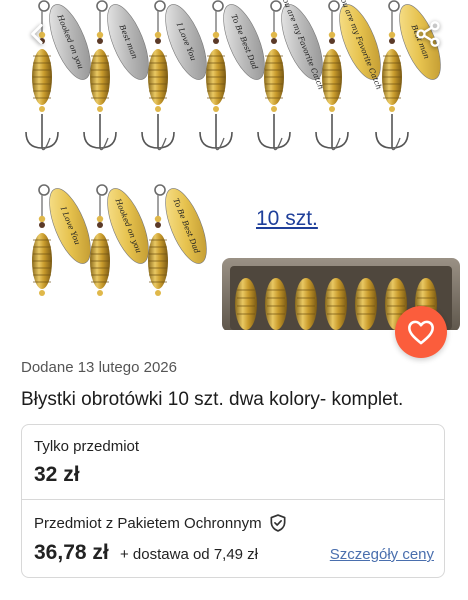 This screenshot has height=600, width=468. What do you see at coordinates (99, 367) in the screenshot?
I see `listing-date: Dodane 13 lutego 2026` at bounding box center [99, 367].